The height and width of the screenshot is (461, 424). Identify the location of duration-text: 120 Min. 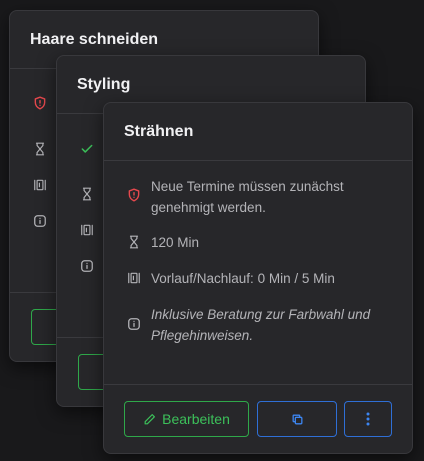
(175, 242).